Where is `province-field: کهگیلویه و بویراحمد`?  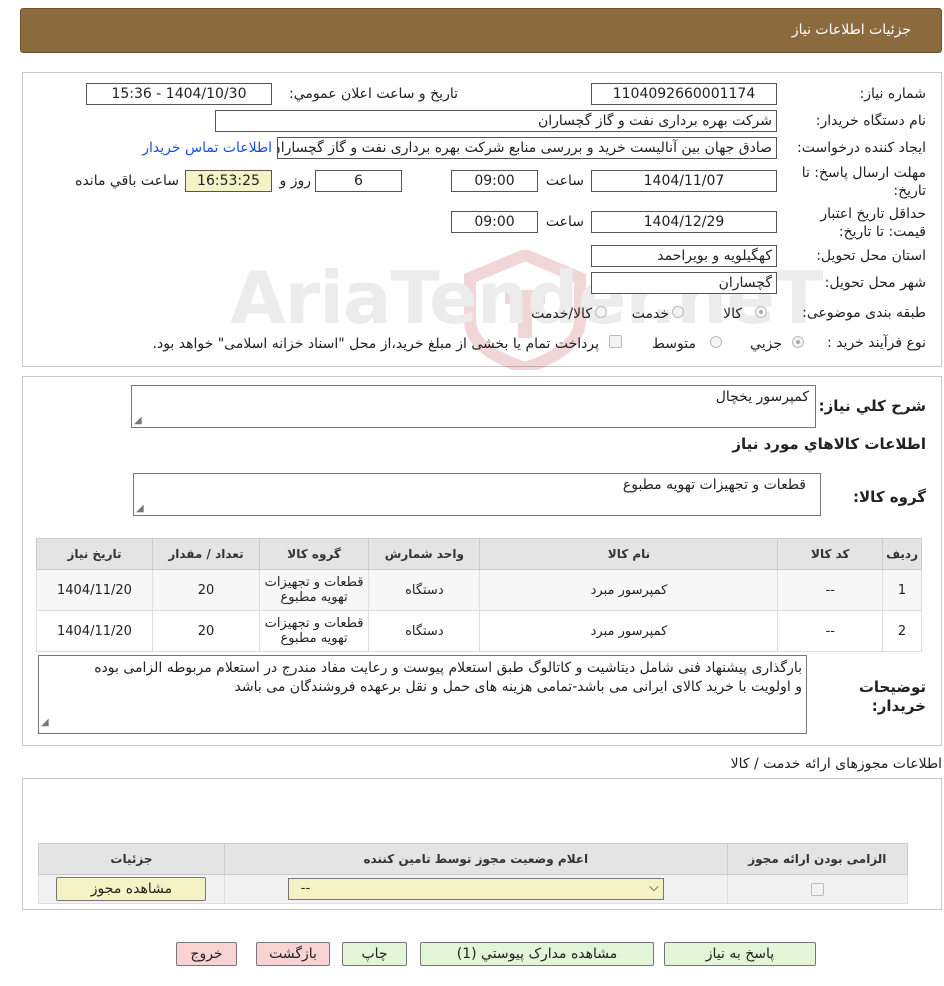 province-field: کهگیلویه و بویراحمد is located at coordinates (684, 256).